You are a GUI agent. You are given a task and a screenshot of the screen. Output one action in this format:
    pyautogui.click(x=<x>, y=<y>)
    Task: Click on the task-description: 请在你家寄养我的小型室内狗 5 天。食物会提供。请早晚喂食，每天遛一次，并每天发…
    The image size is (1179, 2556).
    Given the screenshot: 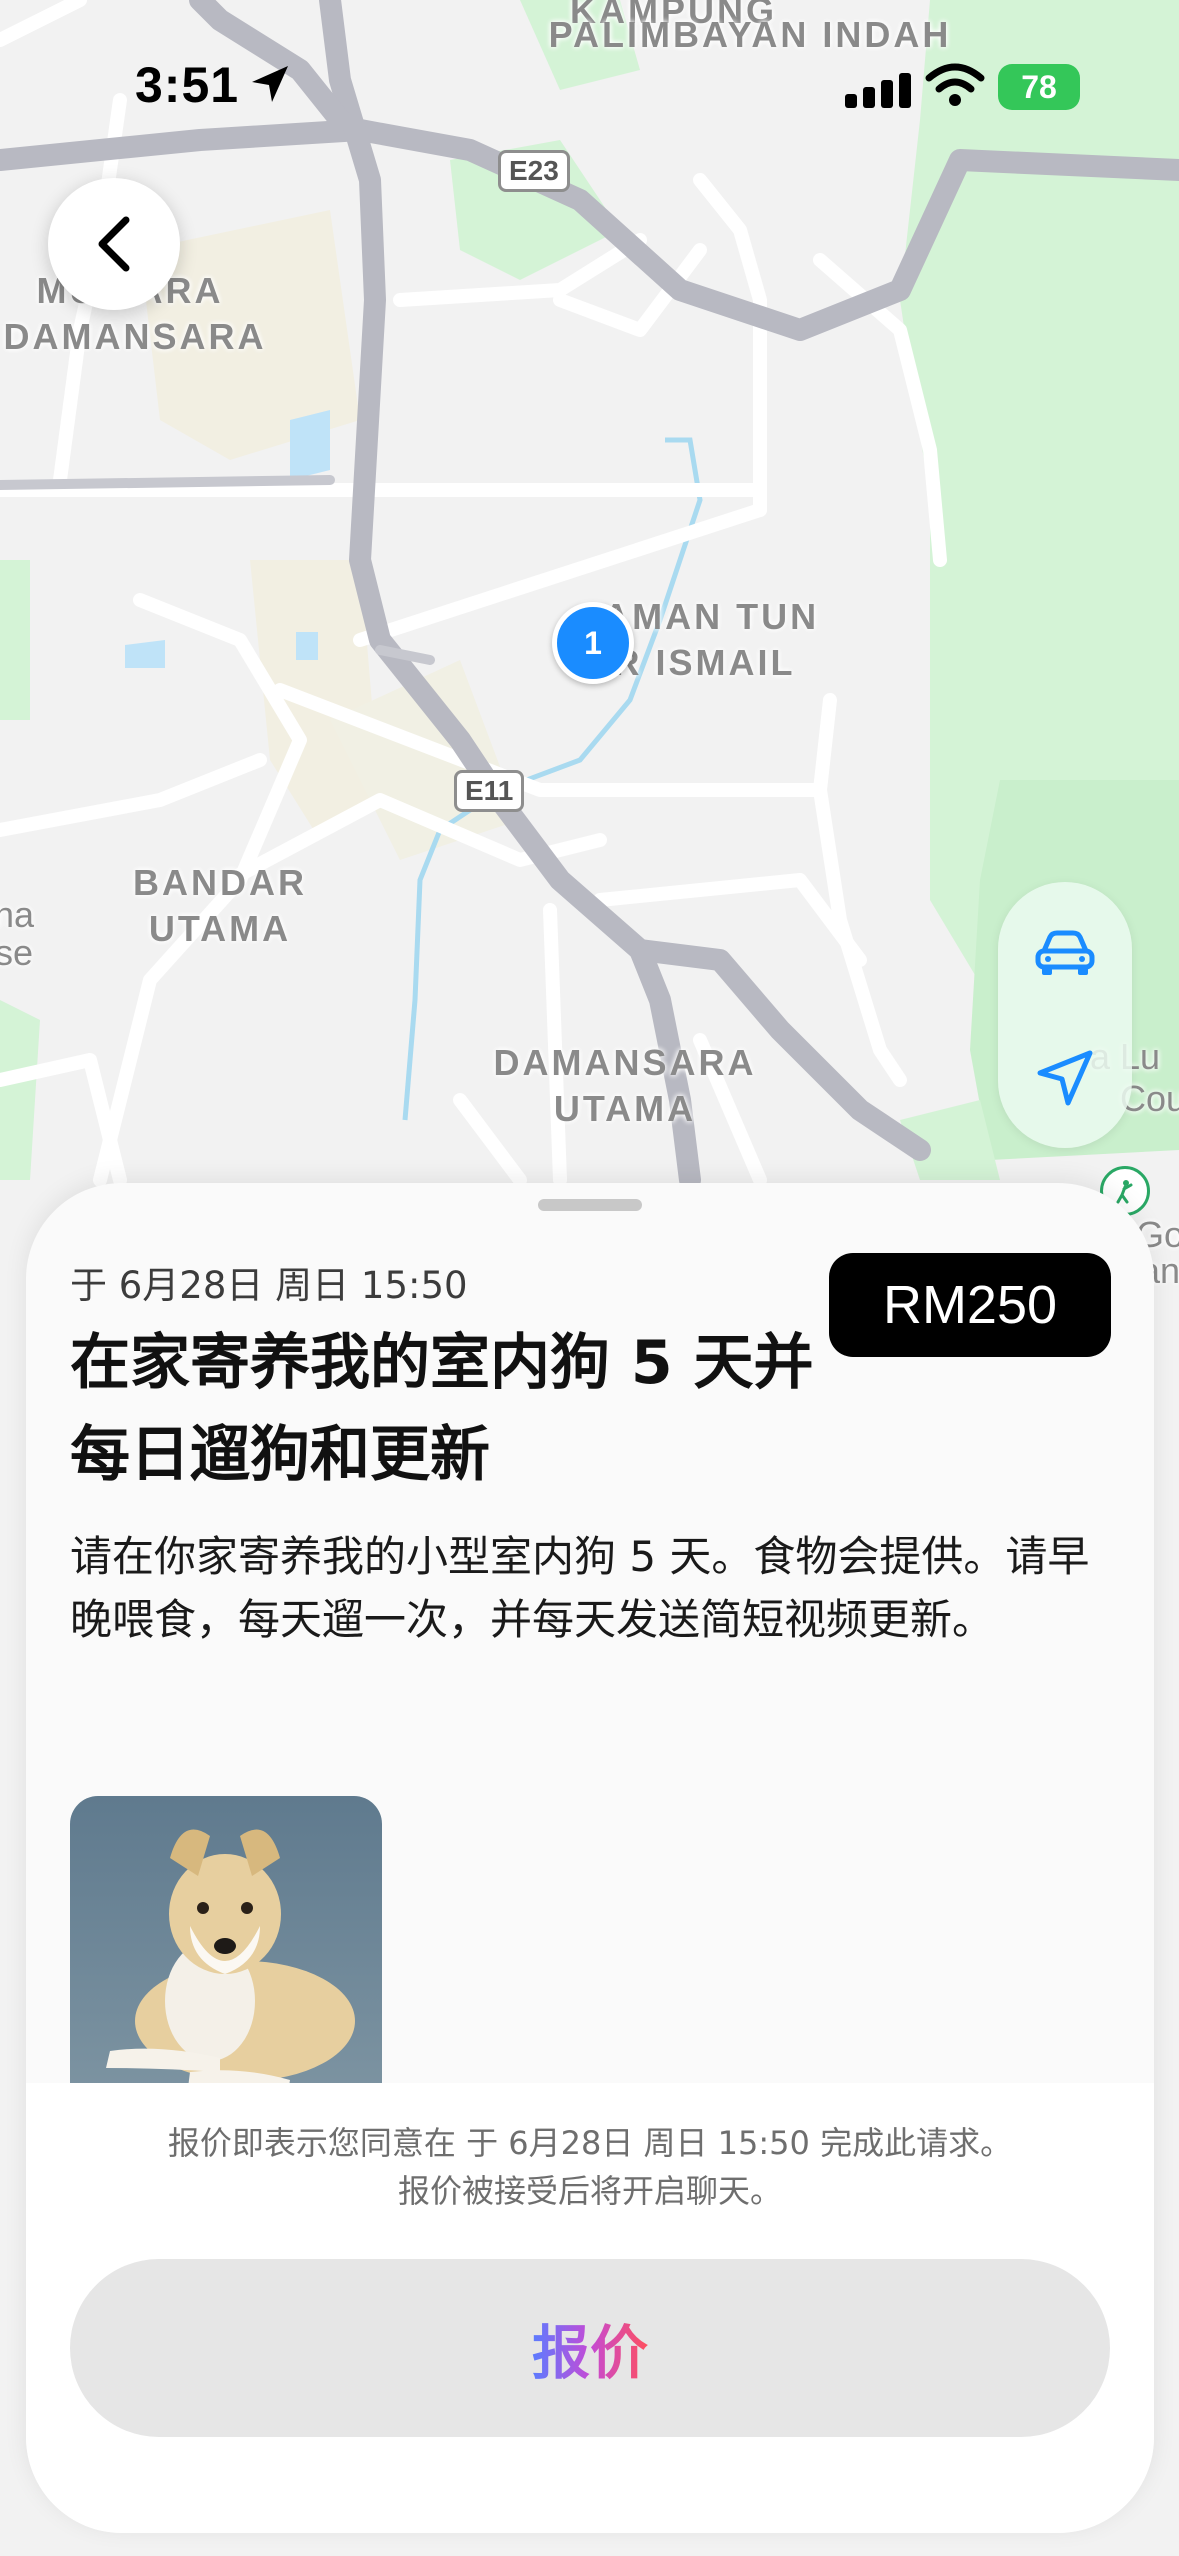 What is the action you would take?
    pyautogui.click(x=580, y=1588)
    